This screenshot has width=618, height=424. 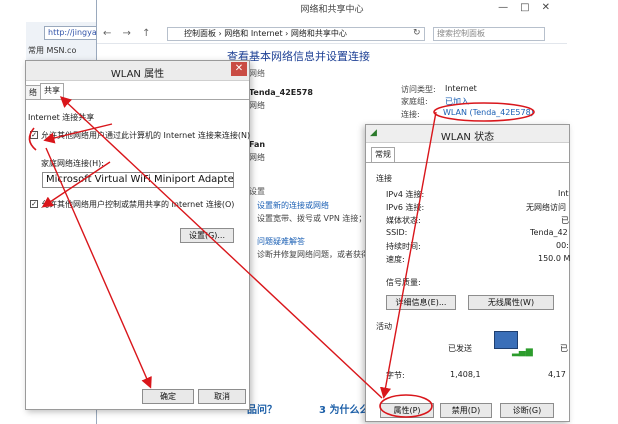 What do you see at coordinates (76, 184) in the screenshot?
I see `arrow-to-home-conn` at bounding box center [76, 184].